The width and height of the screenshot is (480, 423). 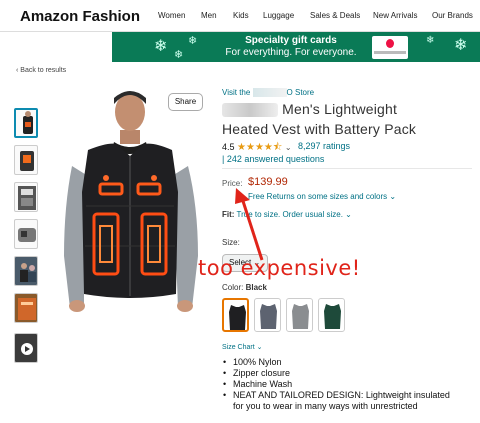 I want to click on star-rating-icon: ★★★★⯪, so click(x=260, y=147).